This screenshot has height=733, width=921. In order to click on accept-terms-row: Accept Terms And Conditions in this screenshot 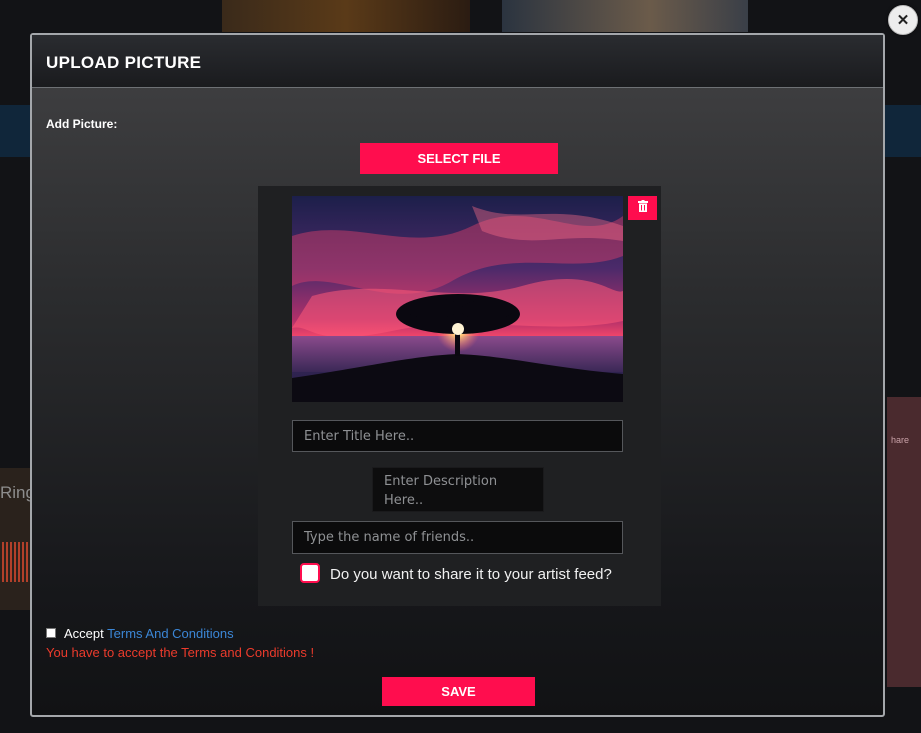, I will do `click(149, 633)`.